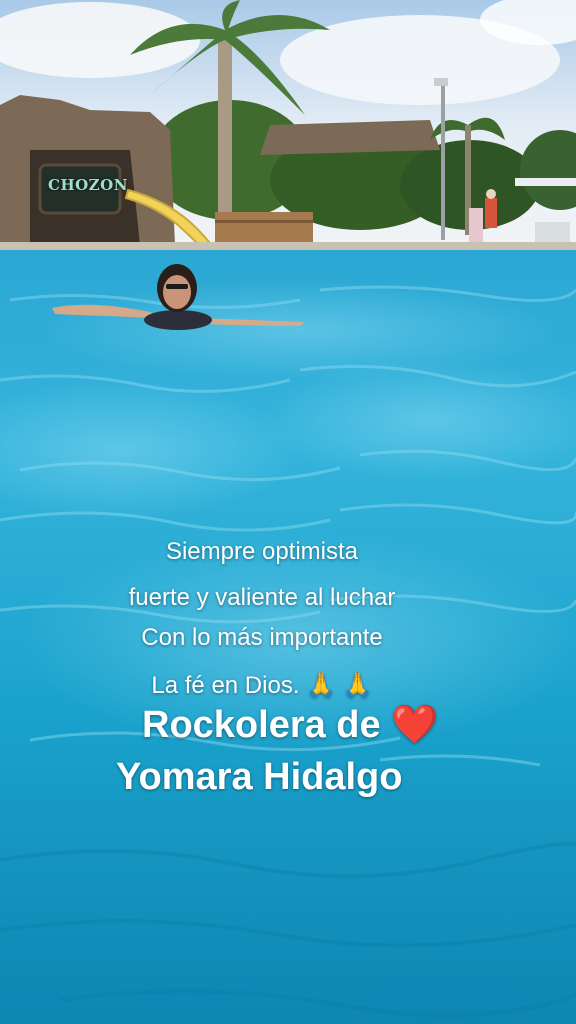  What do you see at coordinates (476, 226) in the screenshot?
I see `trash-bin` at bounding box center [476, 226].